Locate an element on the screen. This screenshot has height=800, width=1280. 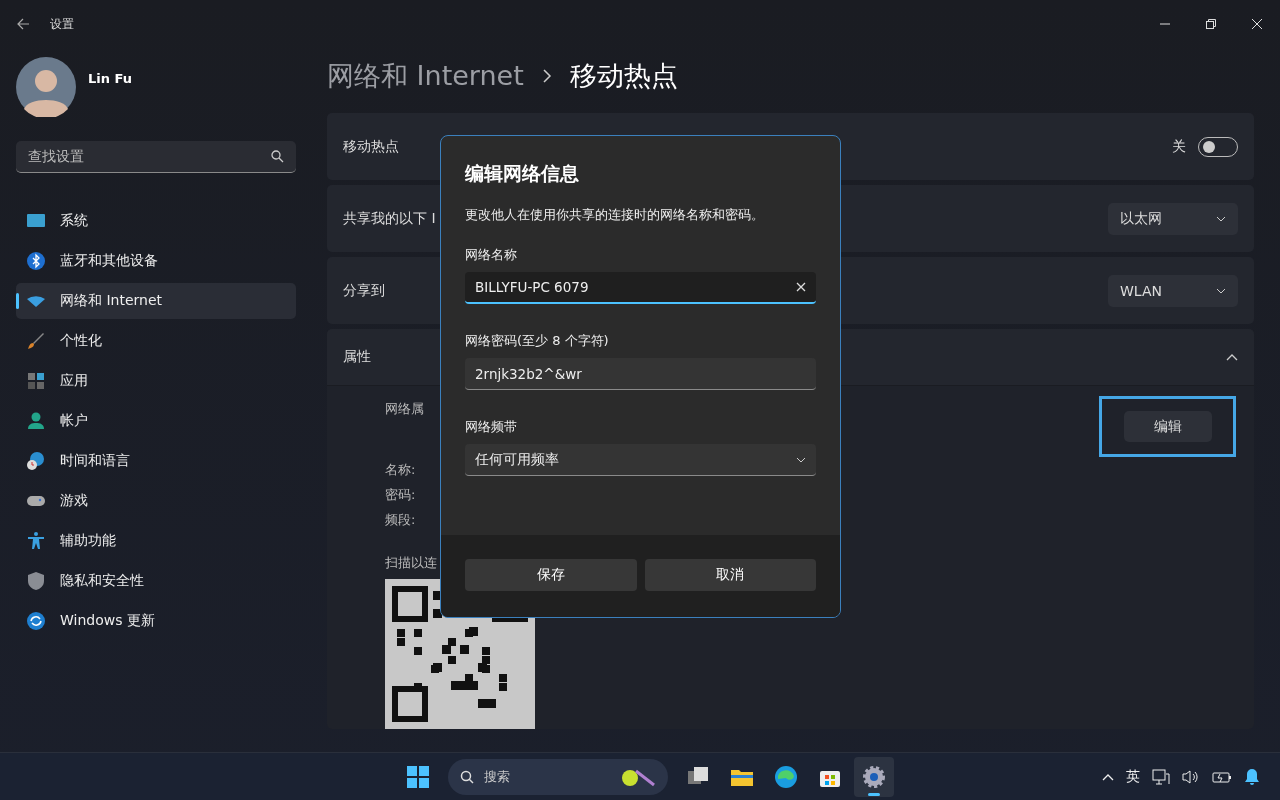
chevron-up-icon is located at coordinates (1232, 357).